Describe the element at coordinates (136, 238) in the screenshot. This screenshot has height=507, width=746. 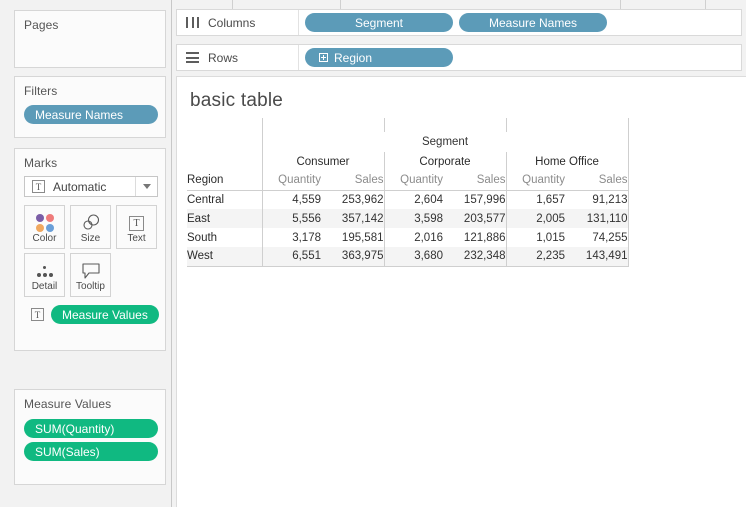
I see `marks-text-label: Text` at that location.